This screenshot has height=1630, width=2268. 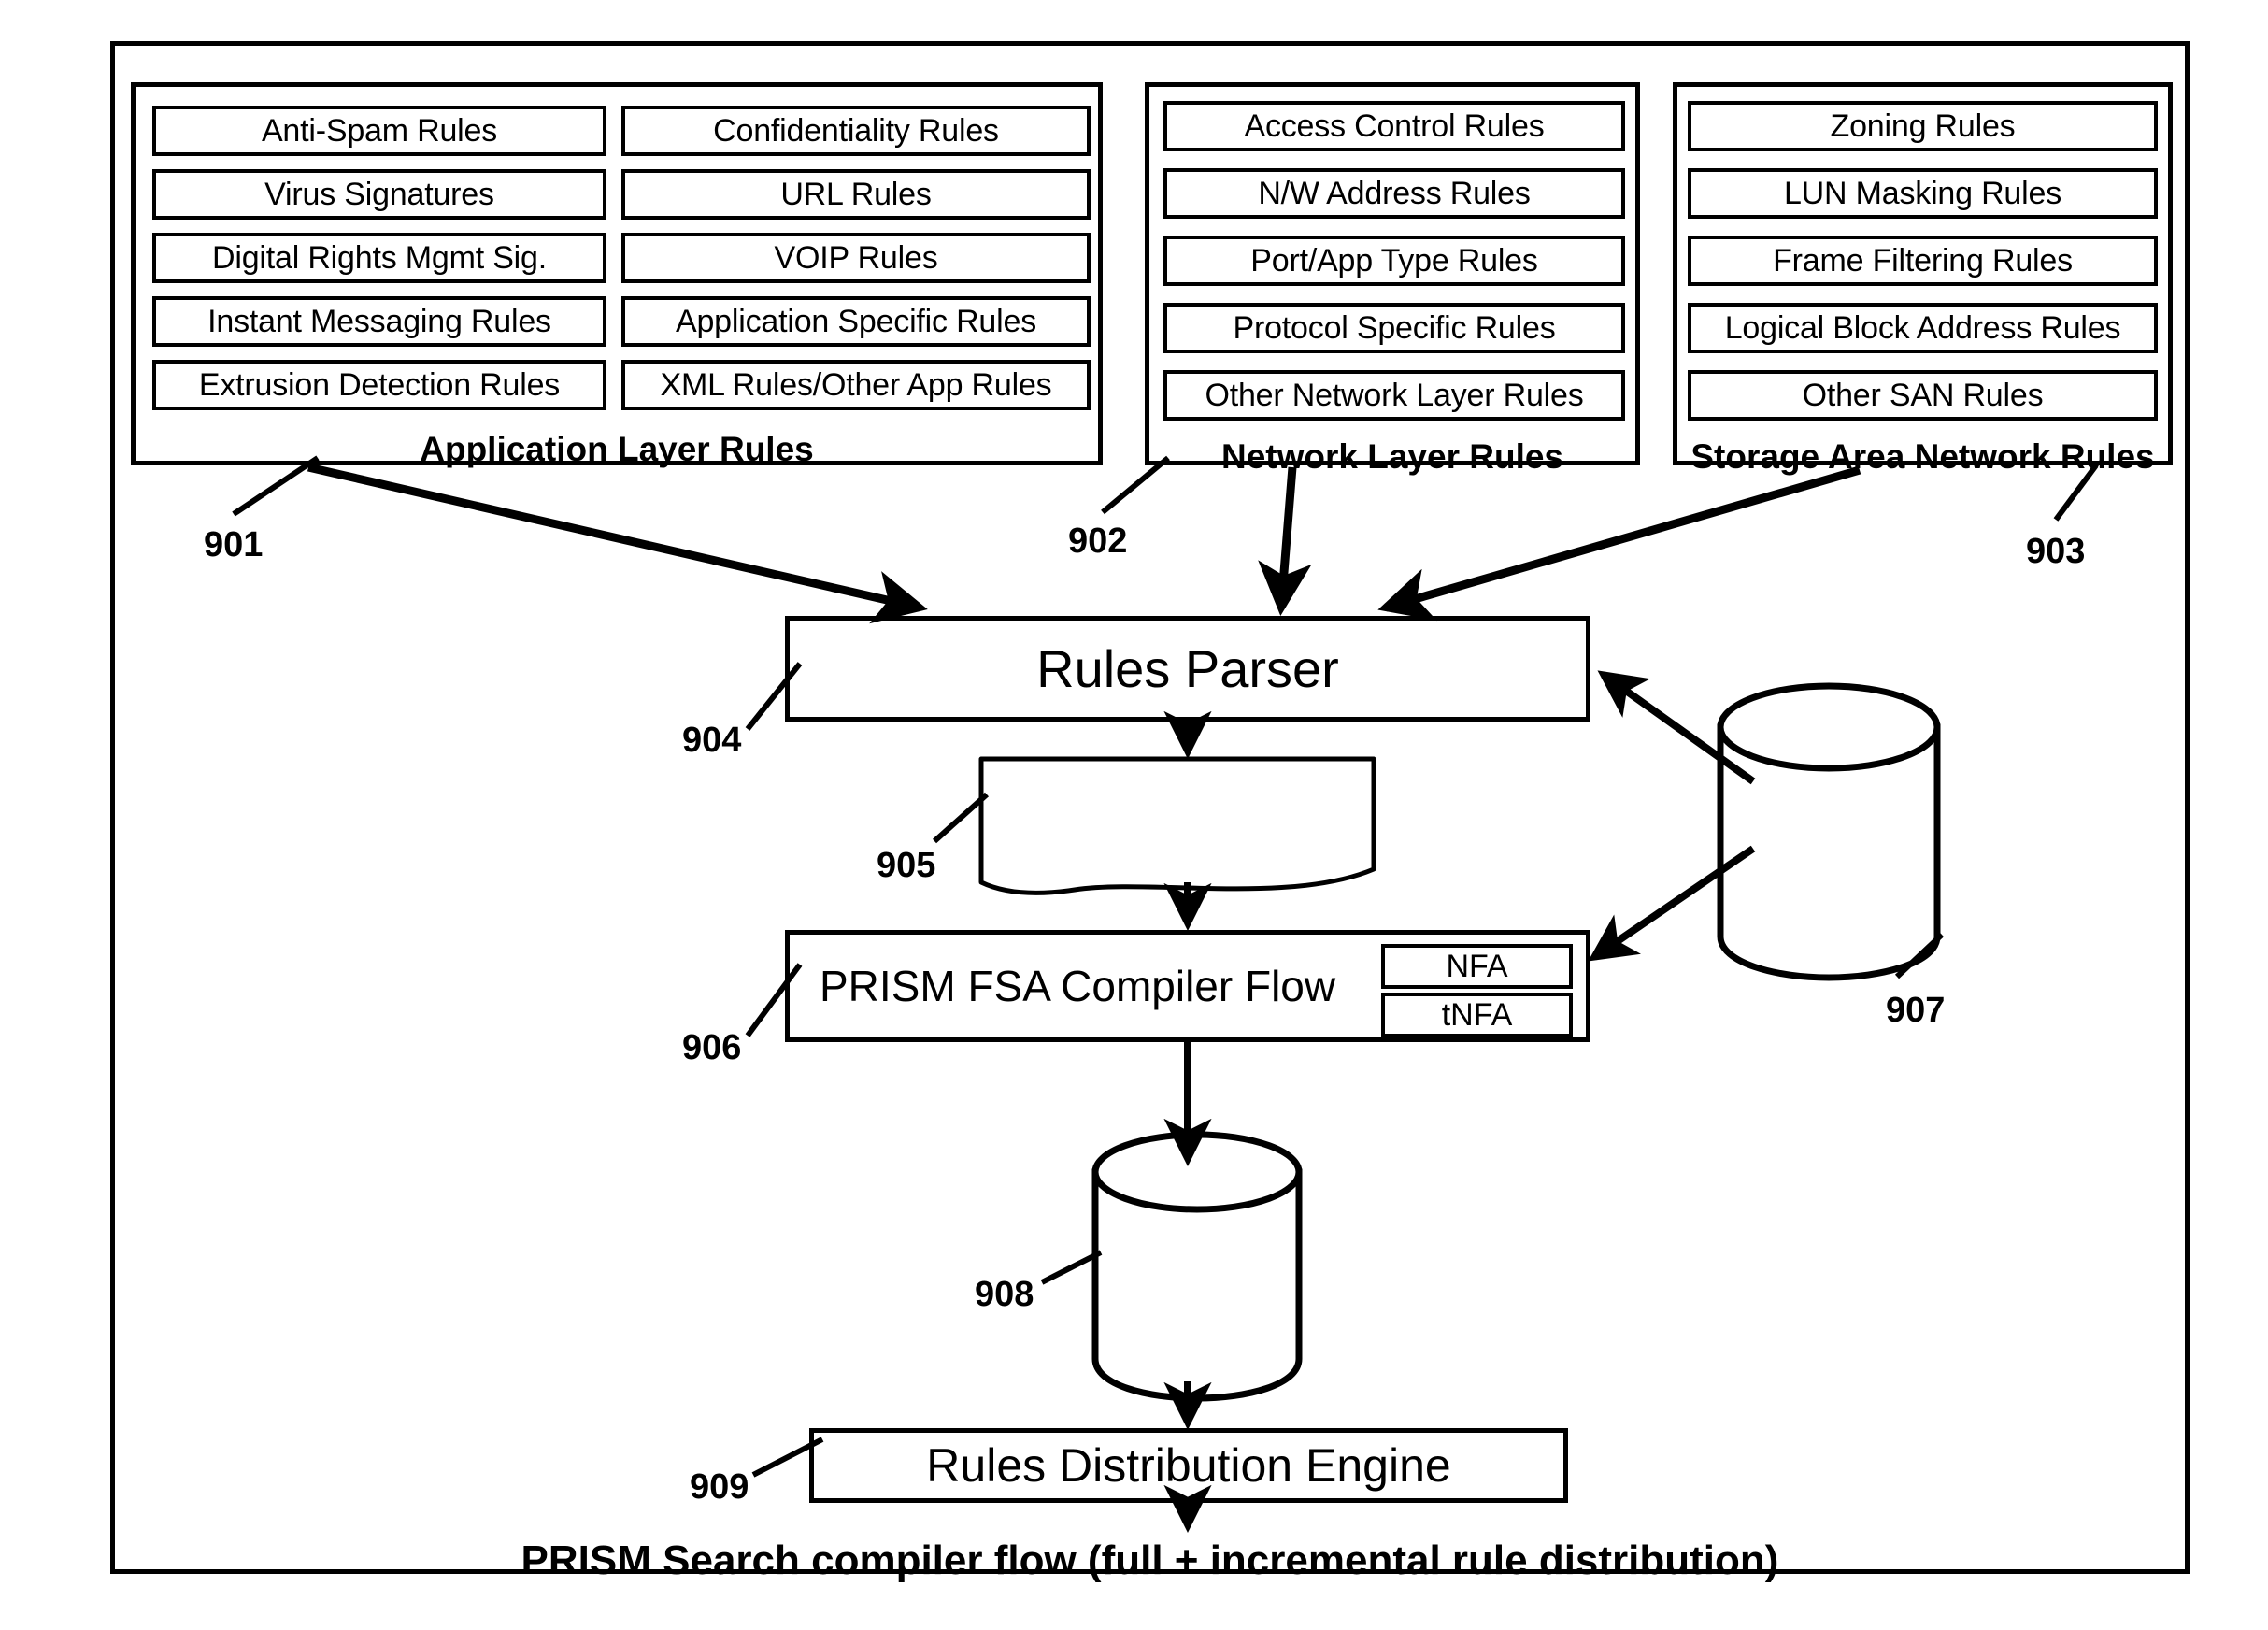 I want to click on sub-box-tnfa: tNFA, so click(x=1477, y=1015).